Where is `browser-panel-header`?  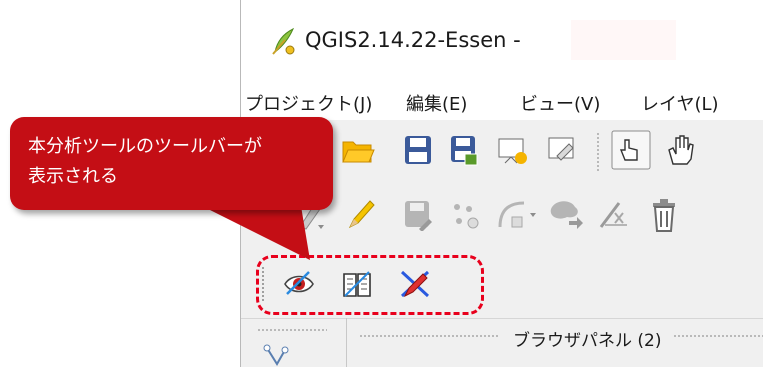 browser-panel-header is located at coordinates (502, 342).